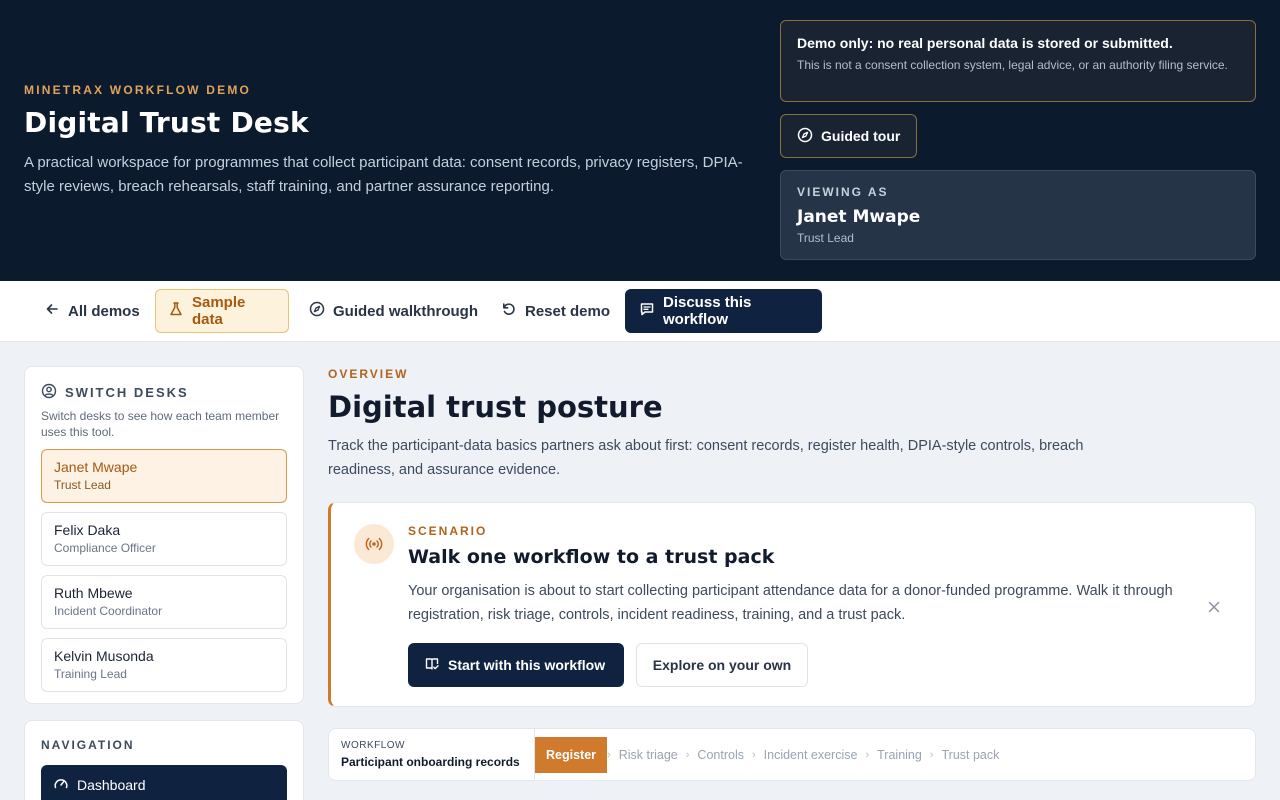  What do you see at coordinates (495, 407) in the screenshot?
I see `overview-title: Digital trust posture` at bounding box center [495, 407].